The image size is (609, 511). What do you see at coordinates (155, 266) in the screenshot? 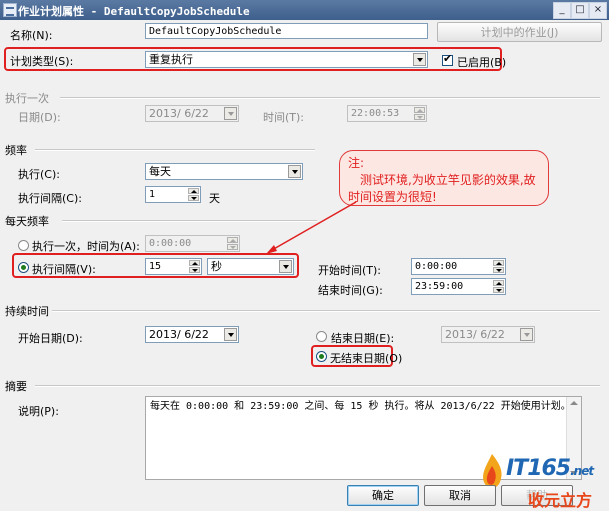
I see `occurs-every-value: 15` at bounding box center [155, 266].